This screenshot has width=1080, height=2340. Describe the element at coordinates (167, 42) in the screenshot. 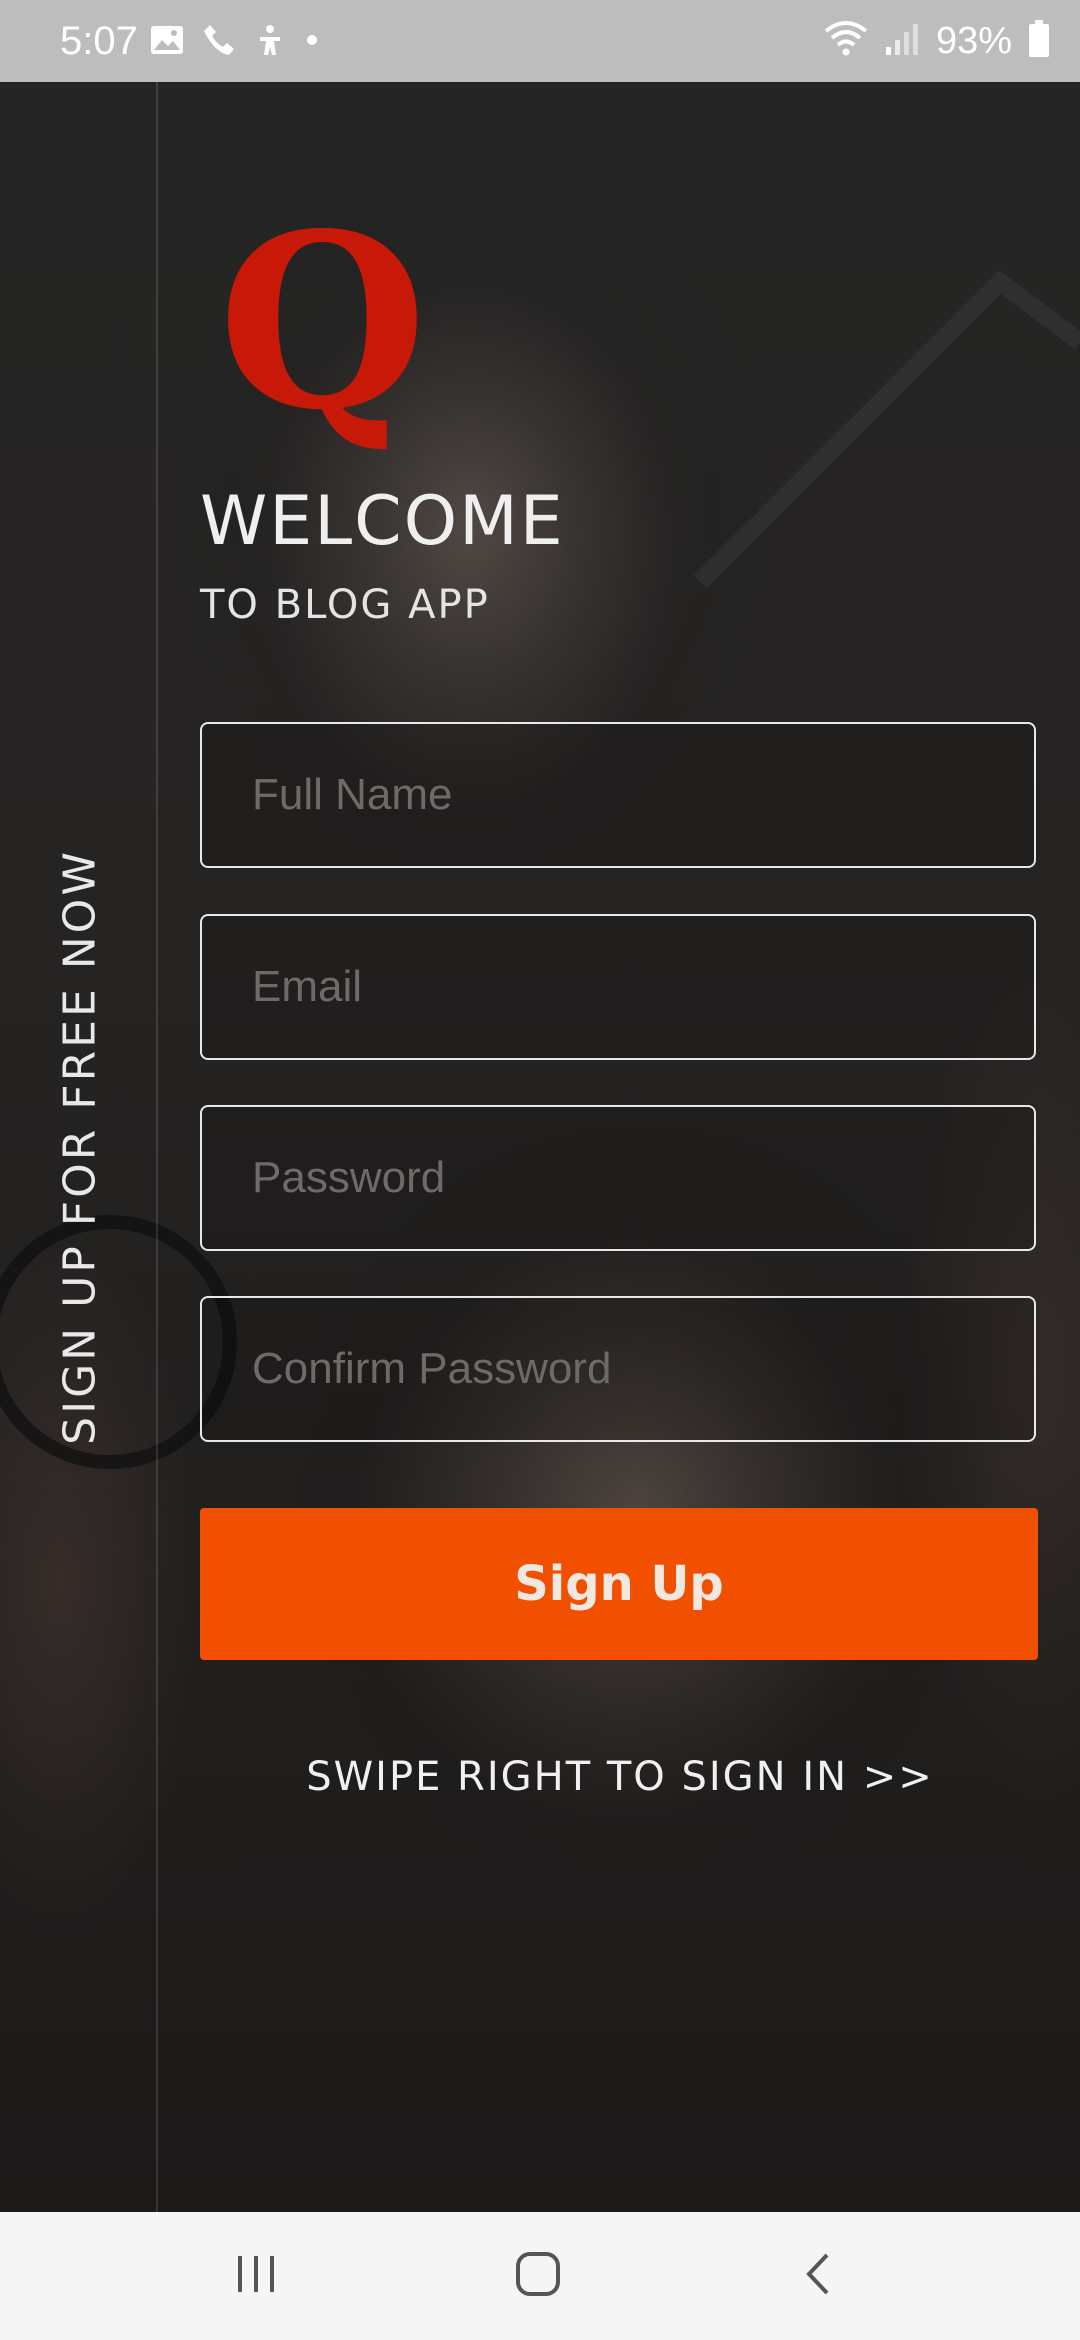

I see `image-icon` at that location.